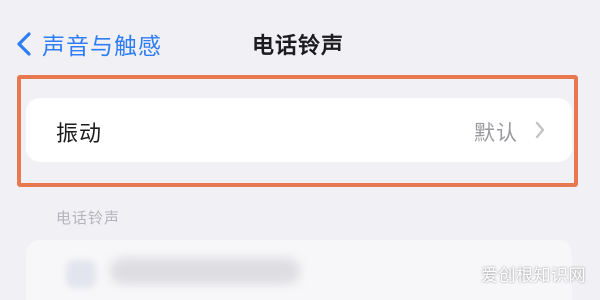 This screenshot has height=300, width=600. What do you see at coordinates (81, 274) in the screenshot?
I see `blurred-ringtone-icon` at bounding box center [81, 274].